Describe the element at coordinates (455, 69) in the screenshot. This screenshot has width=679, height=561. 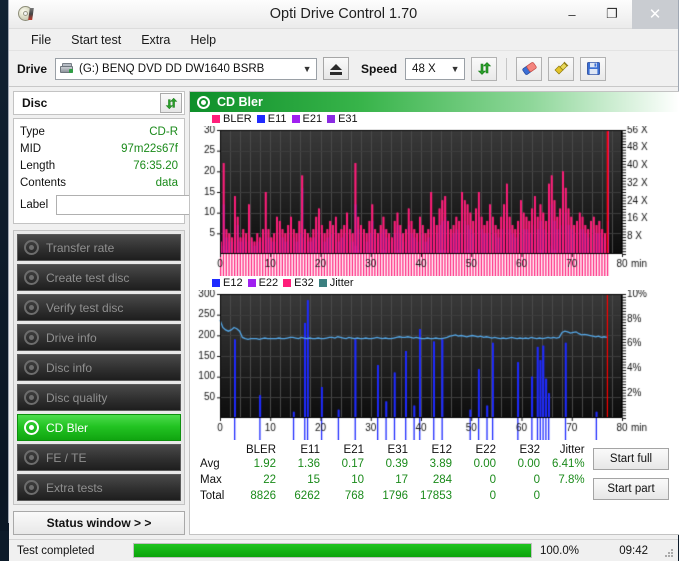
I see `chevron-down-icon: ▼` at that location.